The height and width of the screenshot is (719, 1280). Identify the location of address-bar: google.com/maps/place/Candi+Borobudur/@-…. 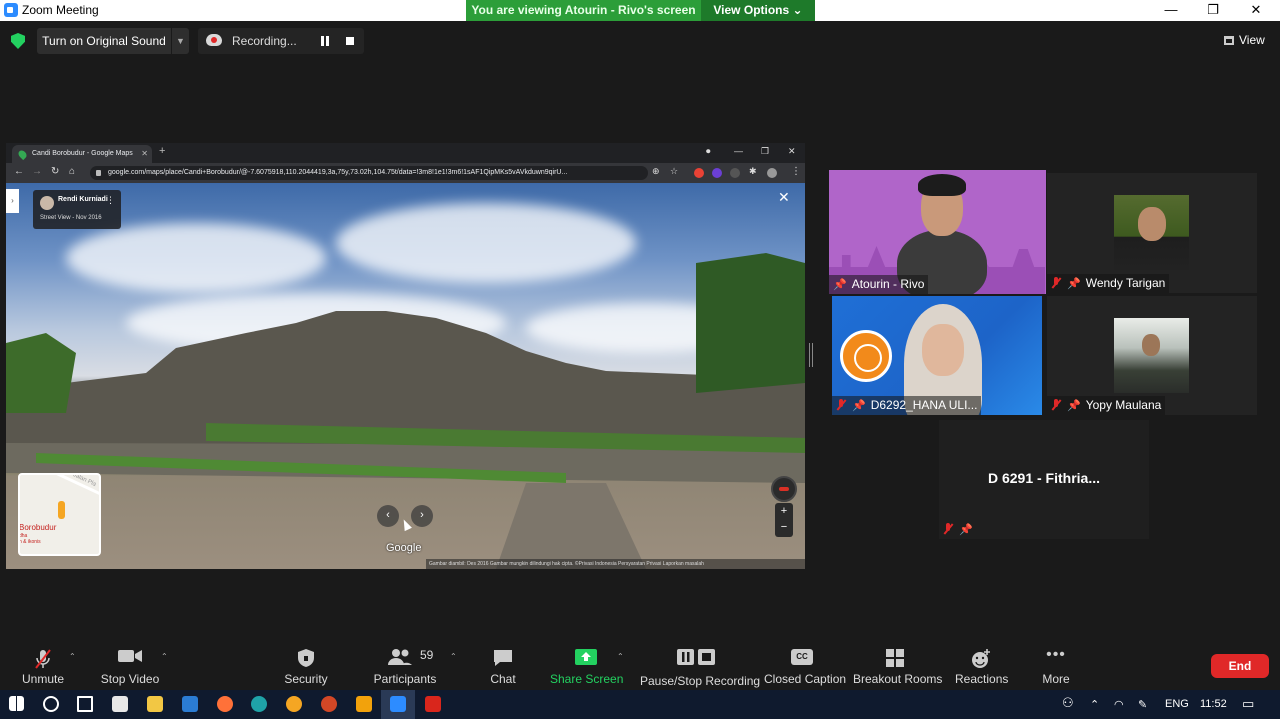
(369, 173).